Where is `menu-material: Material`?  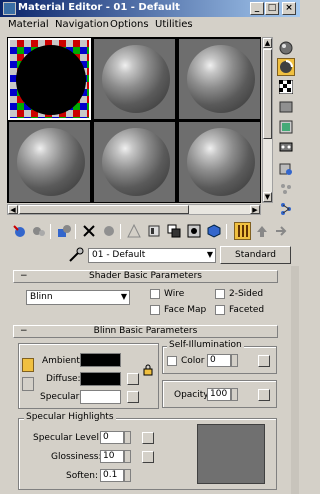
menu-material: Material is located at coordinates (28, 24).